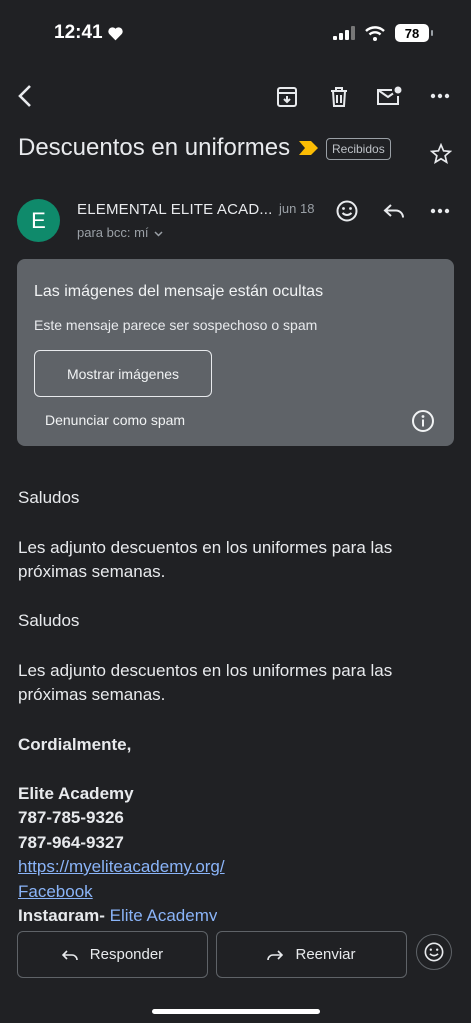 The height and width of the screenshot is (1023, 471). Describe the element at coordinates (358, 149) in the screenshot. I see `inbox-label-chip: Recibidos` at that location.